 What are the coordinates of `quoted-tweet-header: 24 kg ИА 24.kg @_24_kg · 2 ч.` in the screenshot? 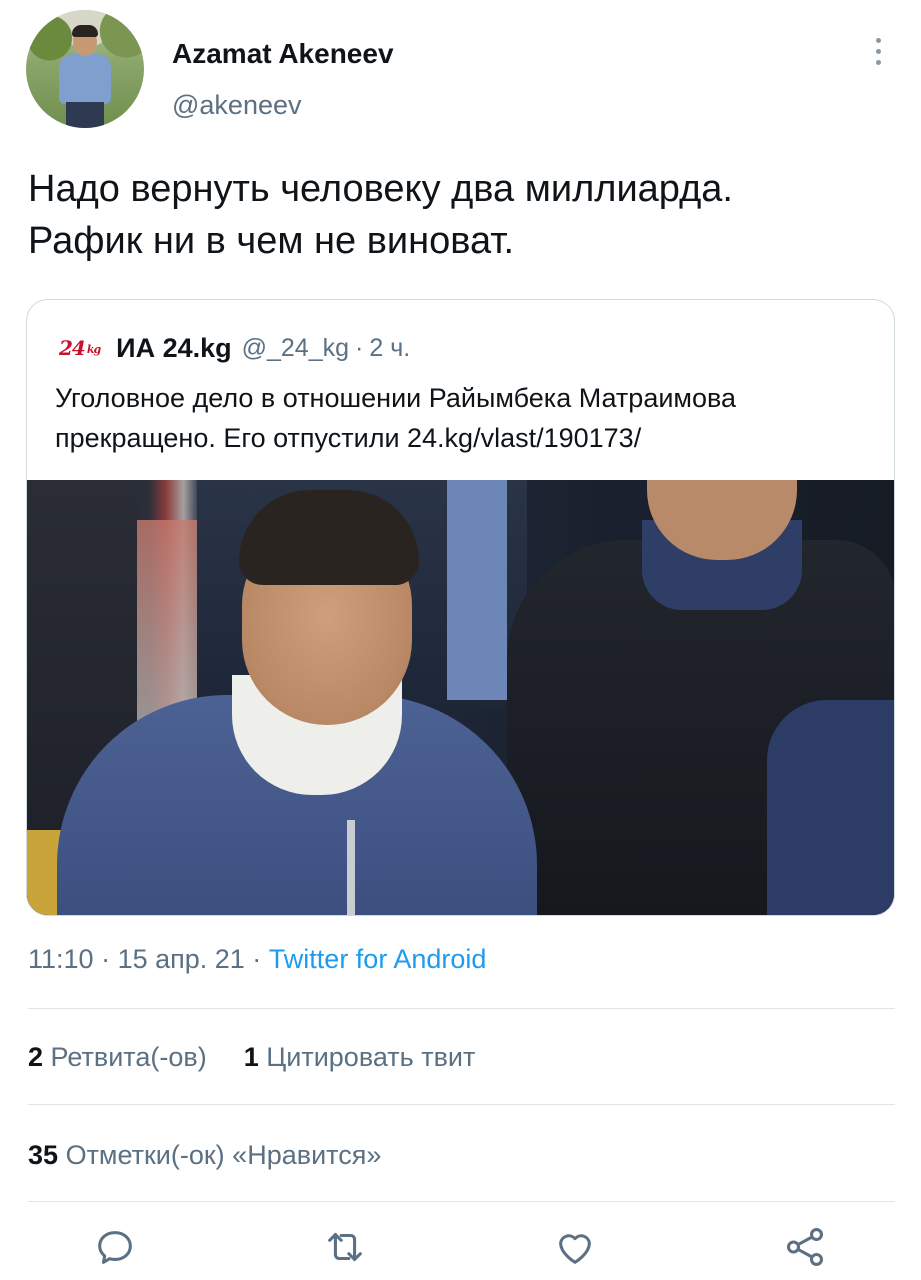 It's located at (234, 348).